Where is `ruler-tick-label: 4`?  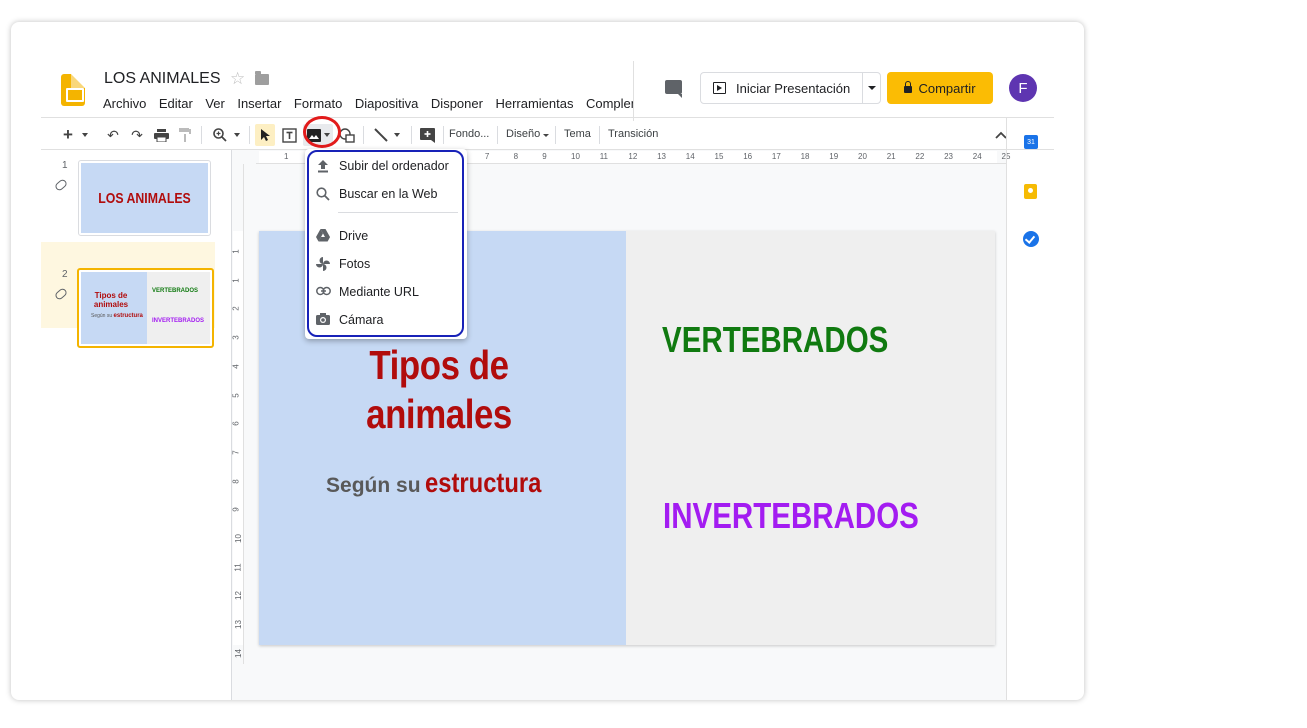 ruler-tick-label: 4 is located at coordinates (236, 366).